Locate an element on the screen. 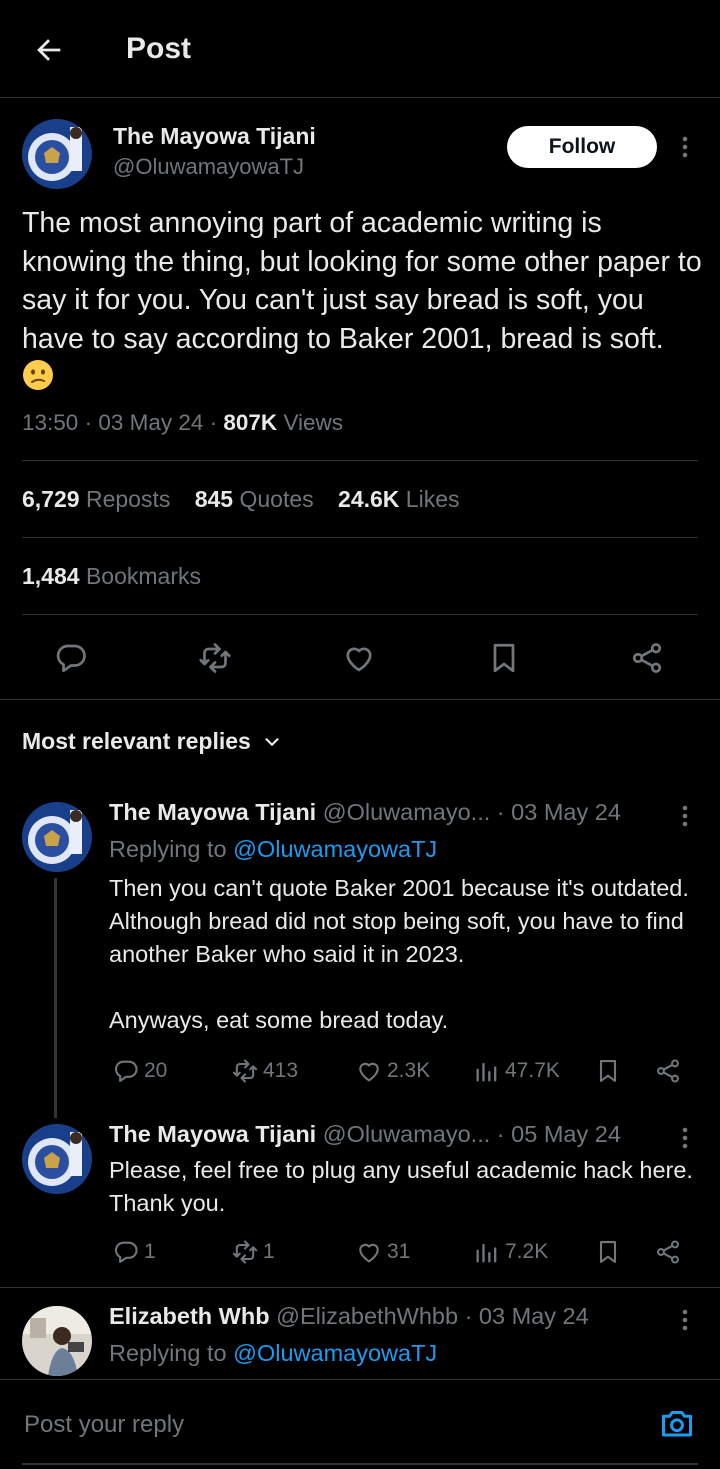 Image resolution: width=720 pixels, height=1469 pixels. reply-composer is located at coordinates (360, 1424).